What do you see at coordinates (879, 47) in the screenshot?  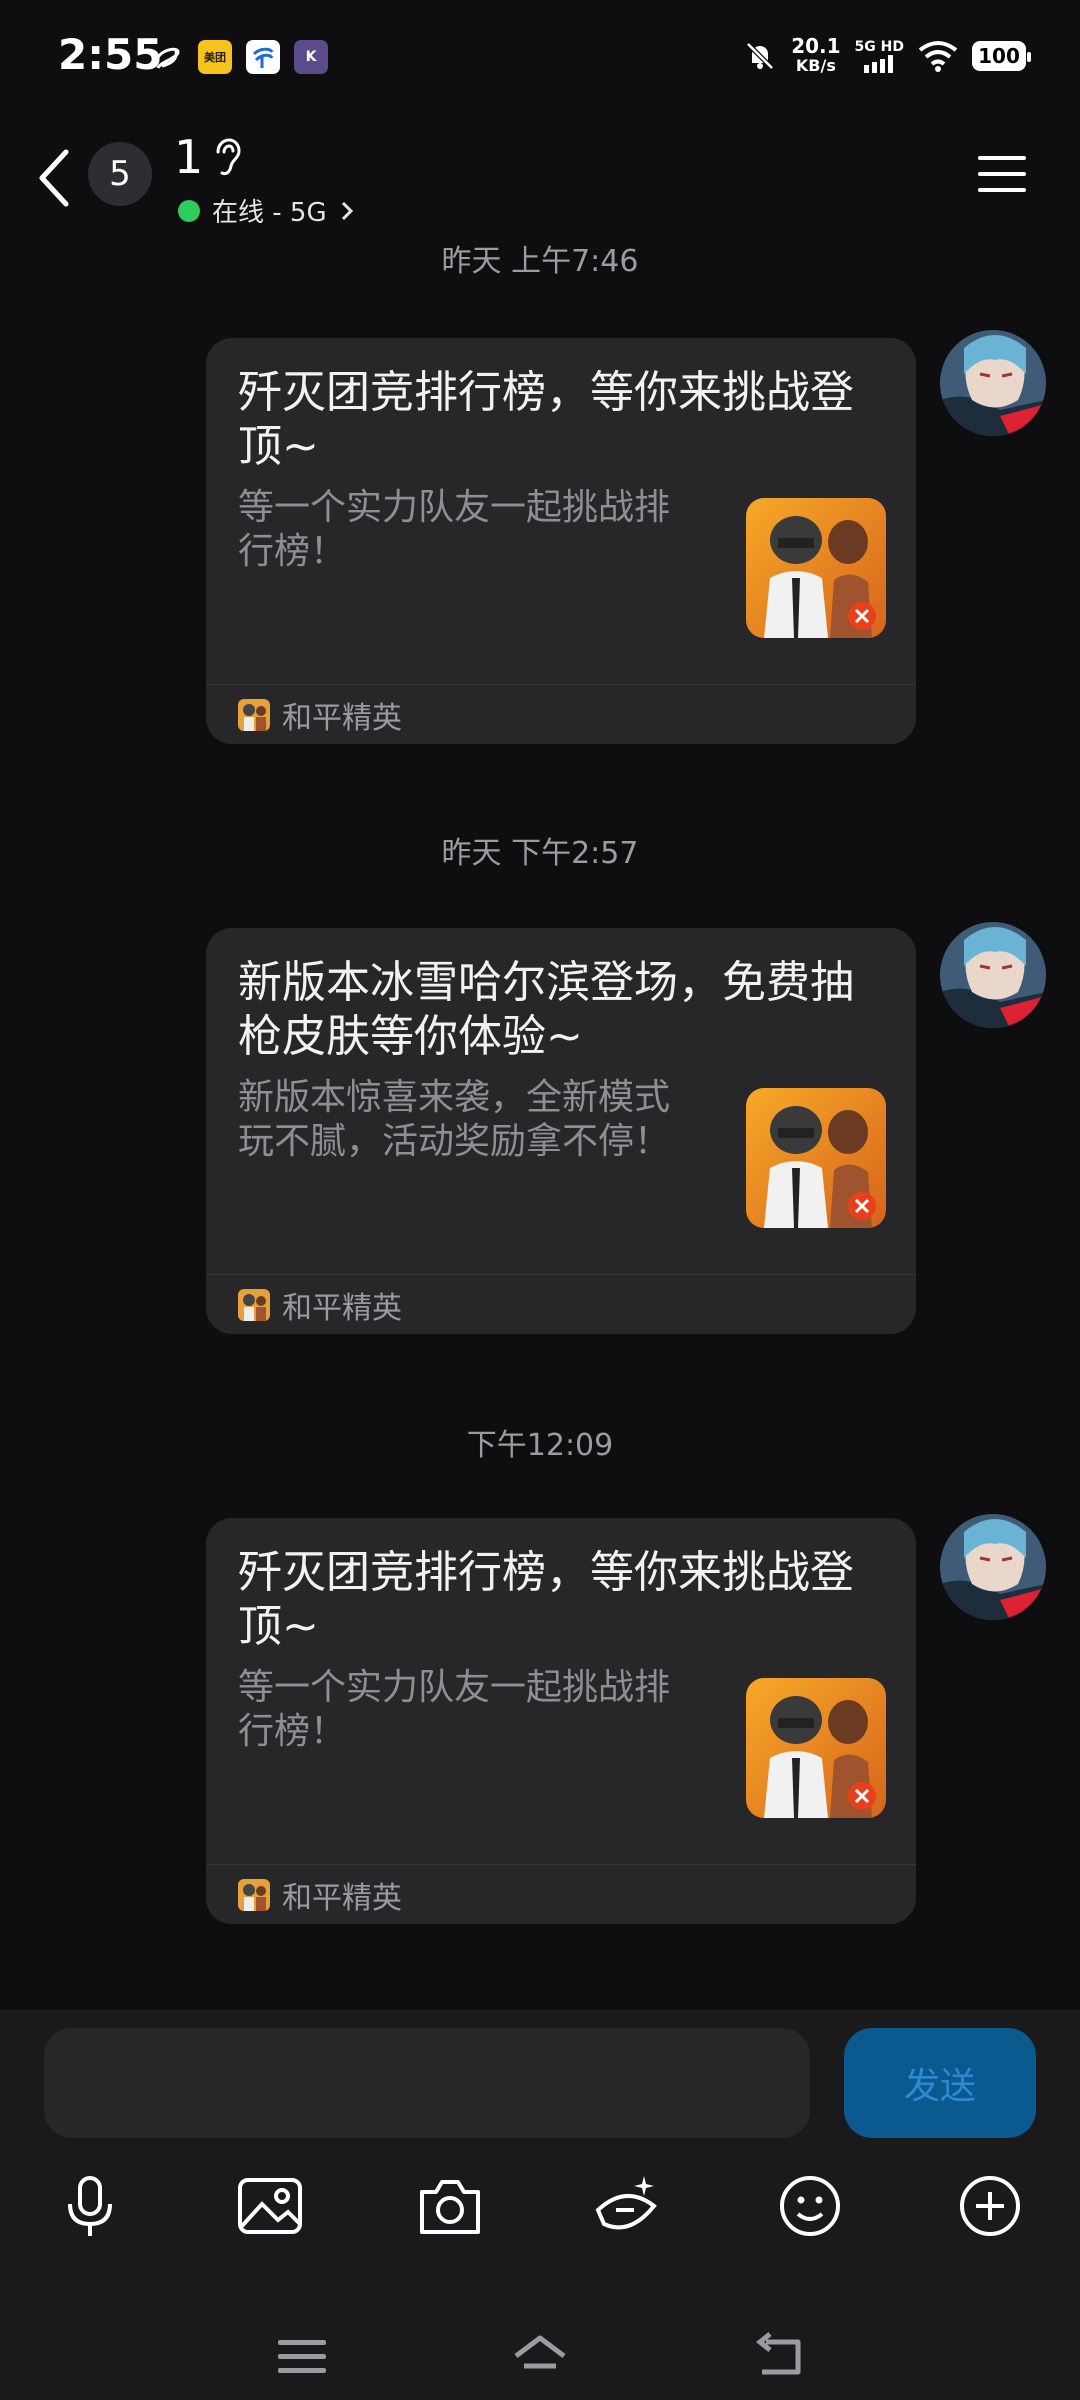 I see `network-type: 5G HD` at bounding box center [879, 47].